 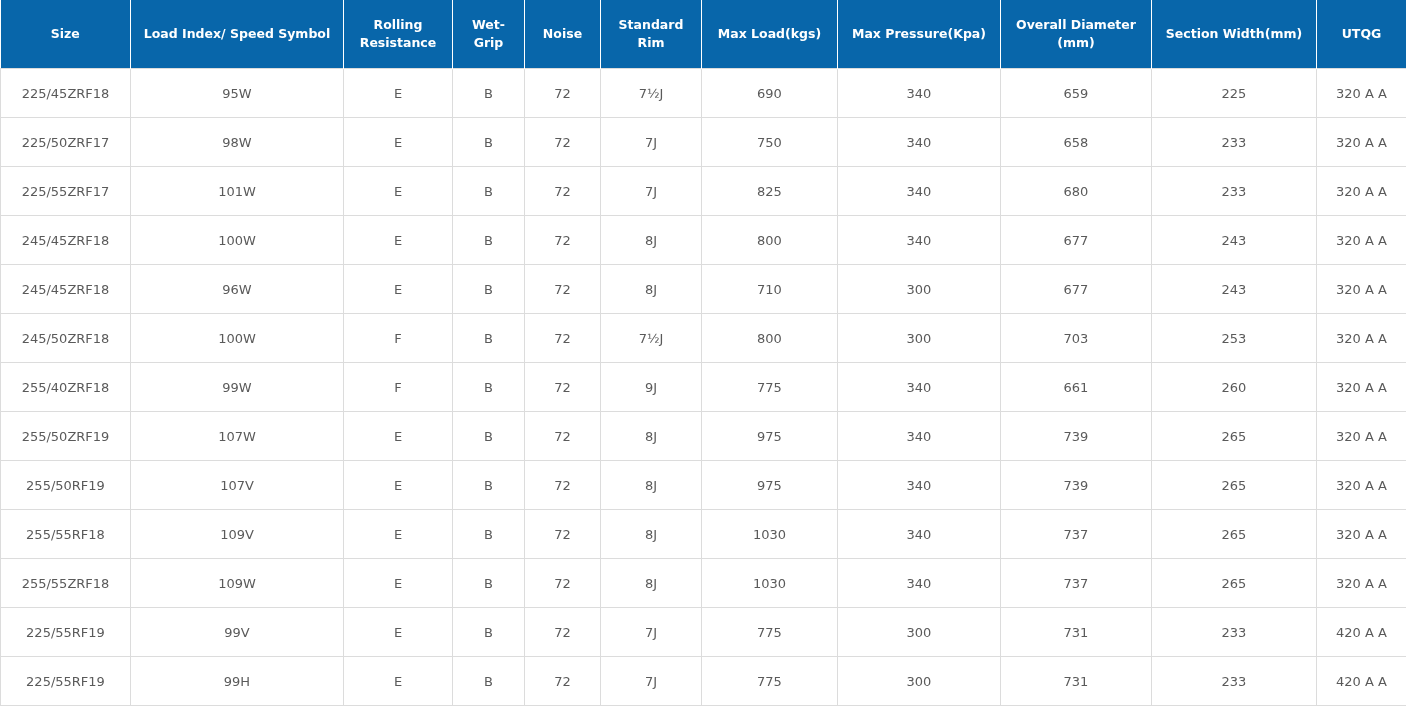 I want to click on table-cell: 255/40ZRF18, so click(x=65, y=387).